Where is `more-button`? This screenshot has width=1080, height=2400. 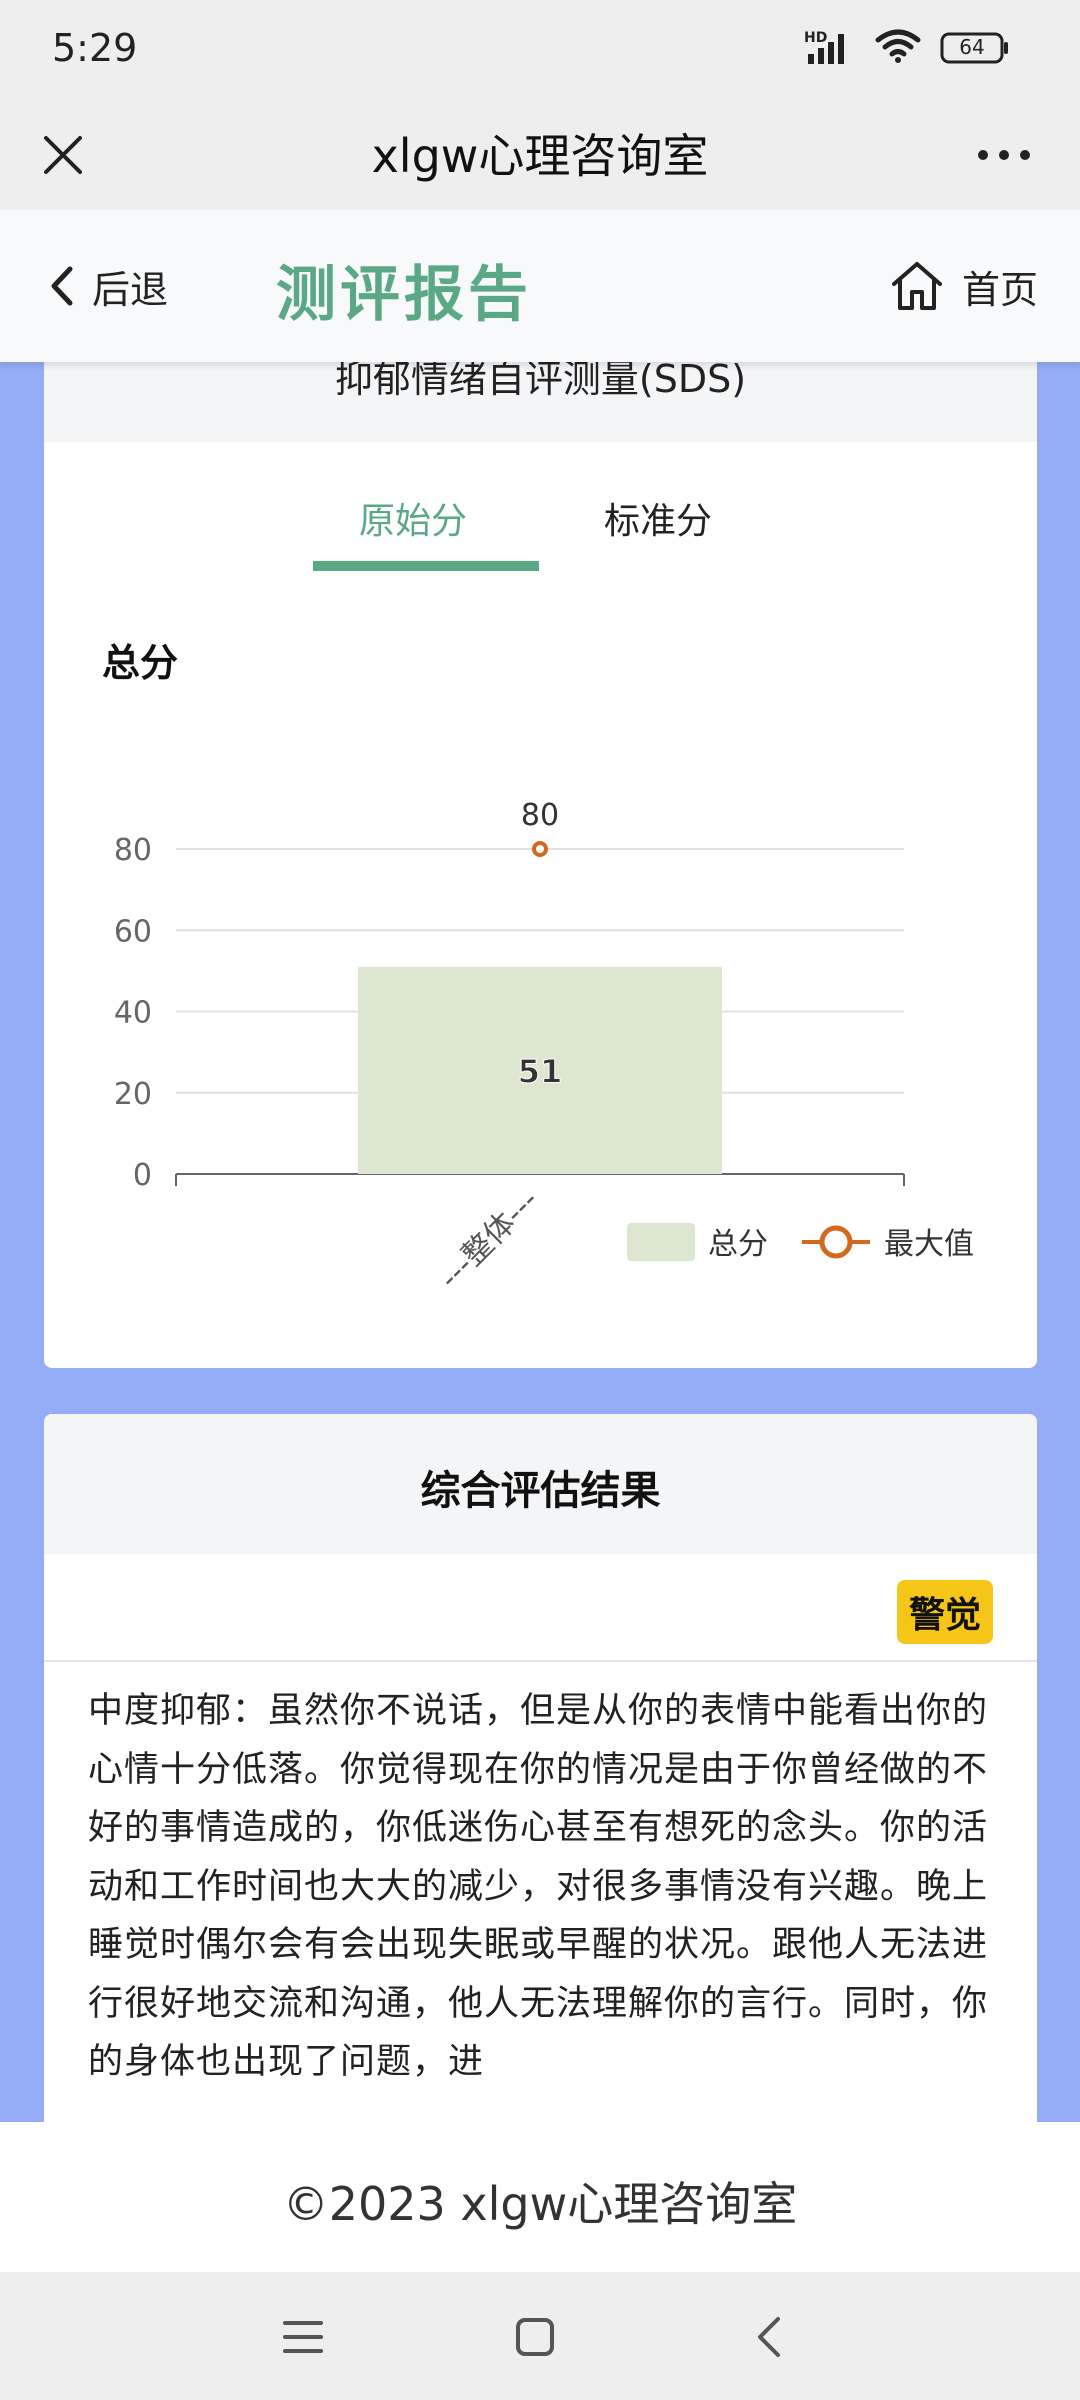
more-button is located at coordinates (1004, 155).